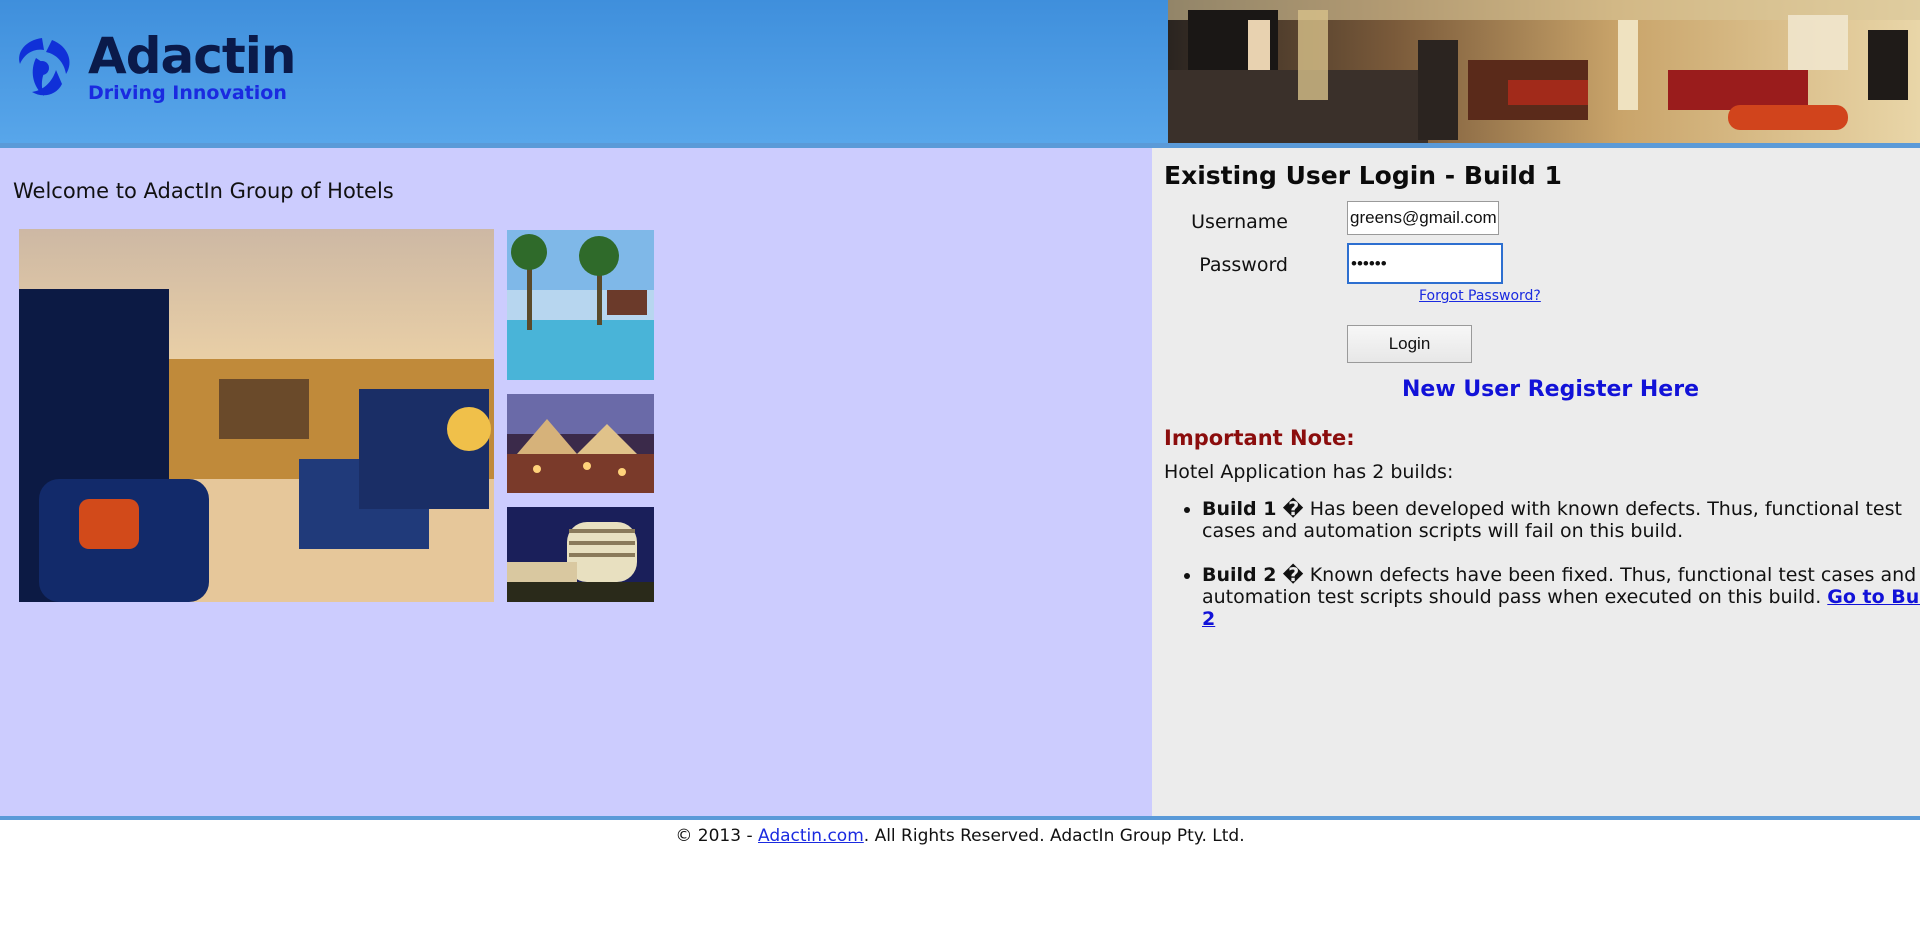 Image resolution: width=1920 pixels, height=935 pixels. What do you see at coordinates (580, 554) in the screenshot?
I see `hotel-building-night-photo` at bounding box center [580, 554].